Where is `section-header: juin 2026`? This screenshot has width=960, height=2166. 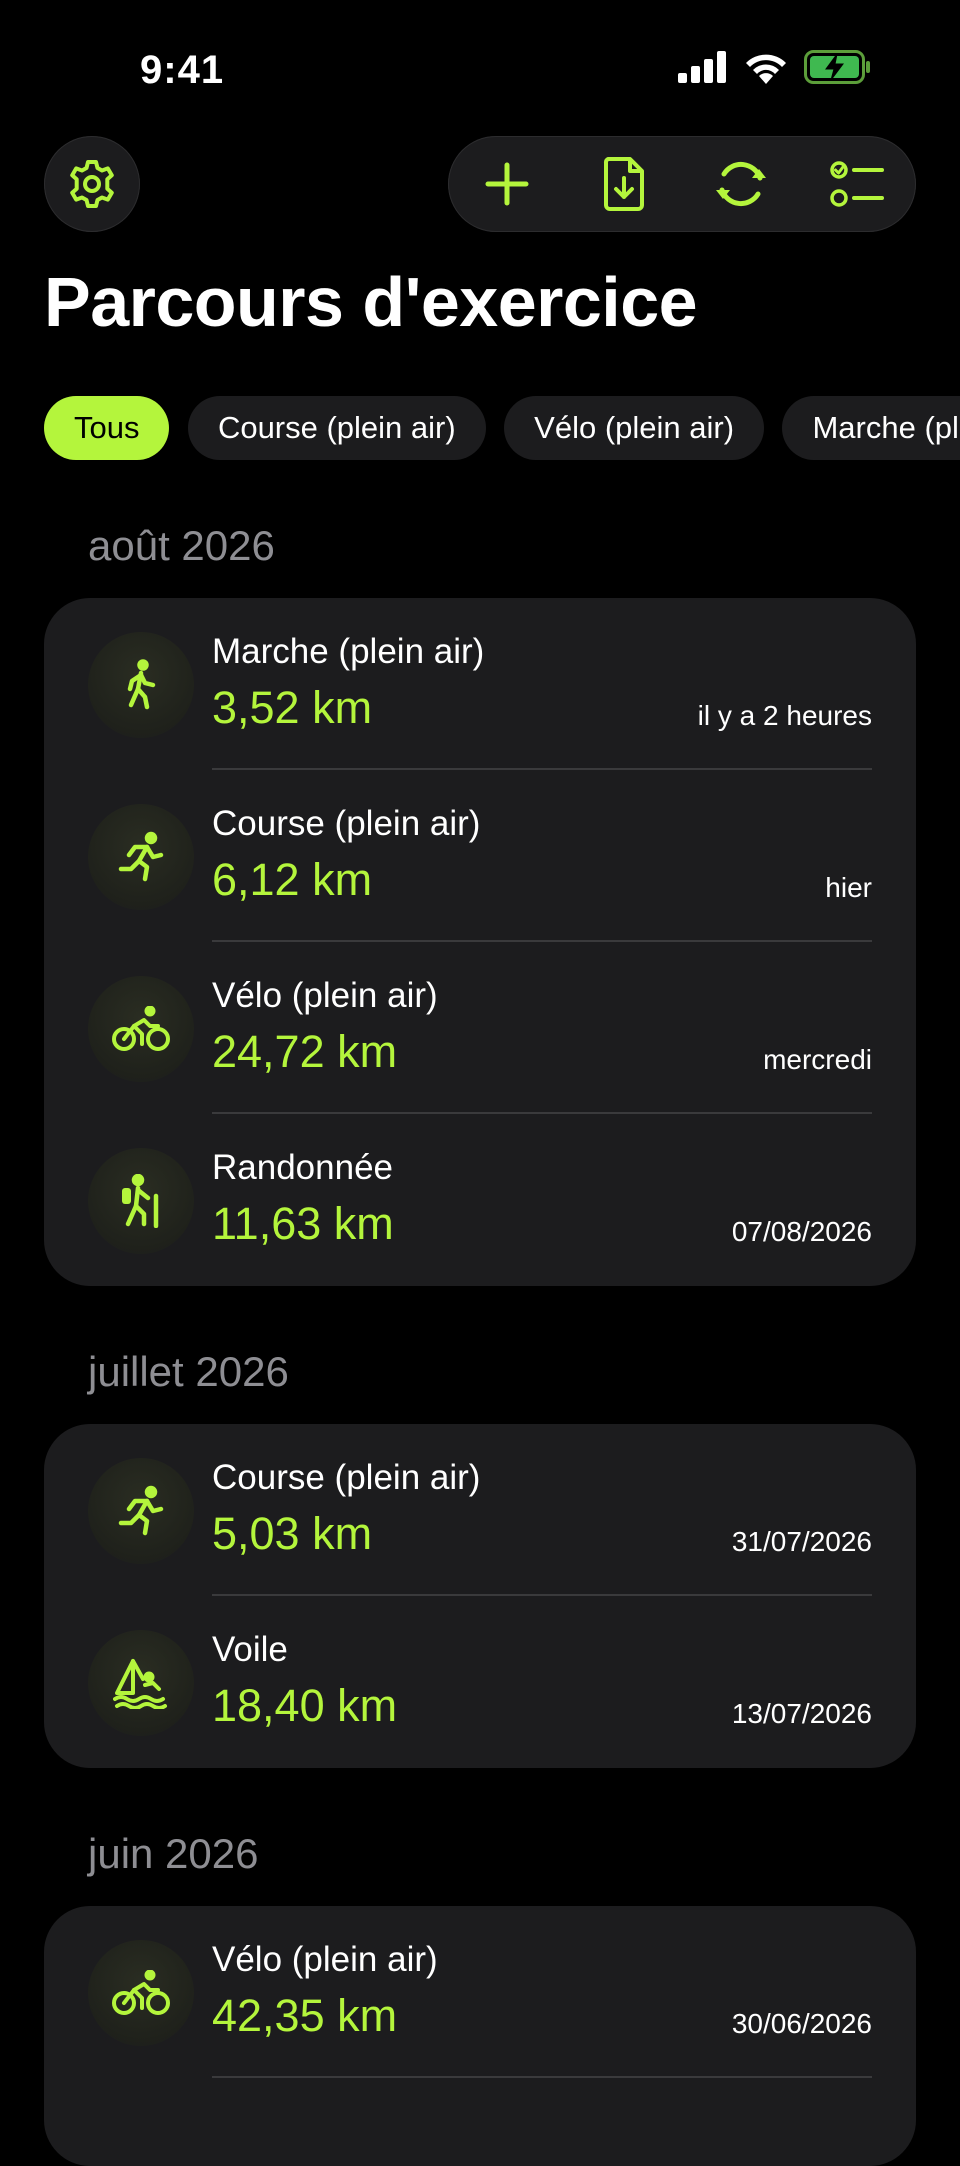 section-header: juin 2026 is located at coordinates (173, 1853).